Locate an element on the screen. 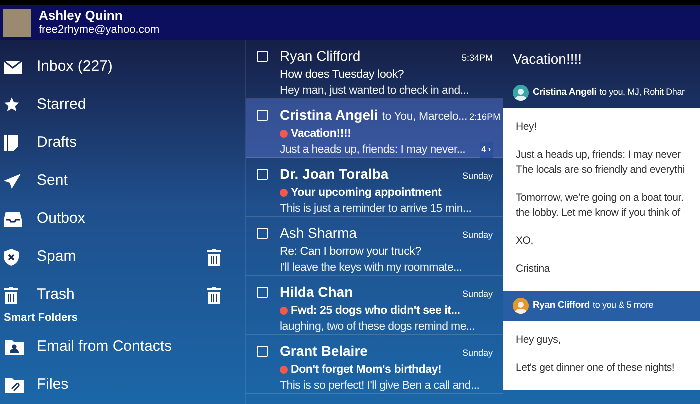 This screenshot has height=404, width=700. folder-item: Sent is located at coordinates (129, 181).